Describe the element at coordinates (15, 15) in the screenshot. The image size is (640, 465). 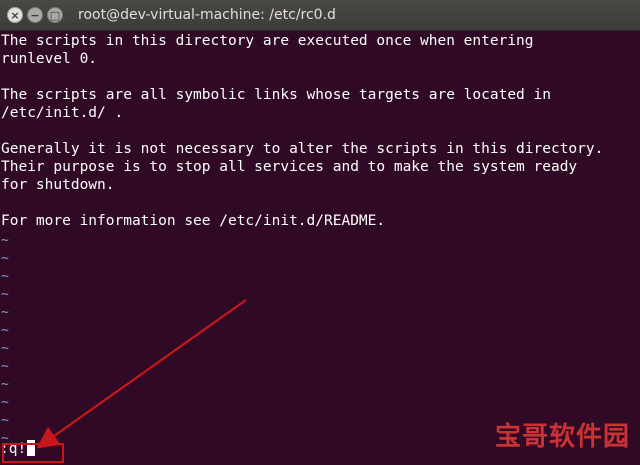
I see `close-icon: ×` at that location.